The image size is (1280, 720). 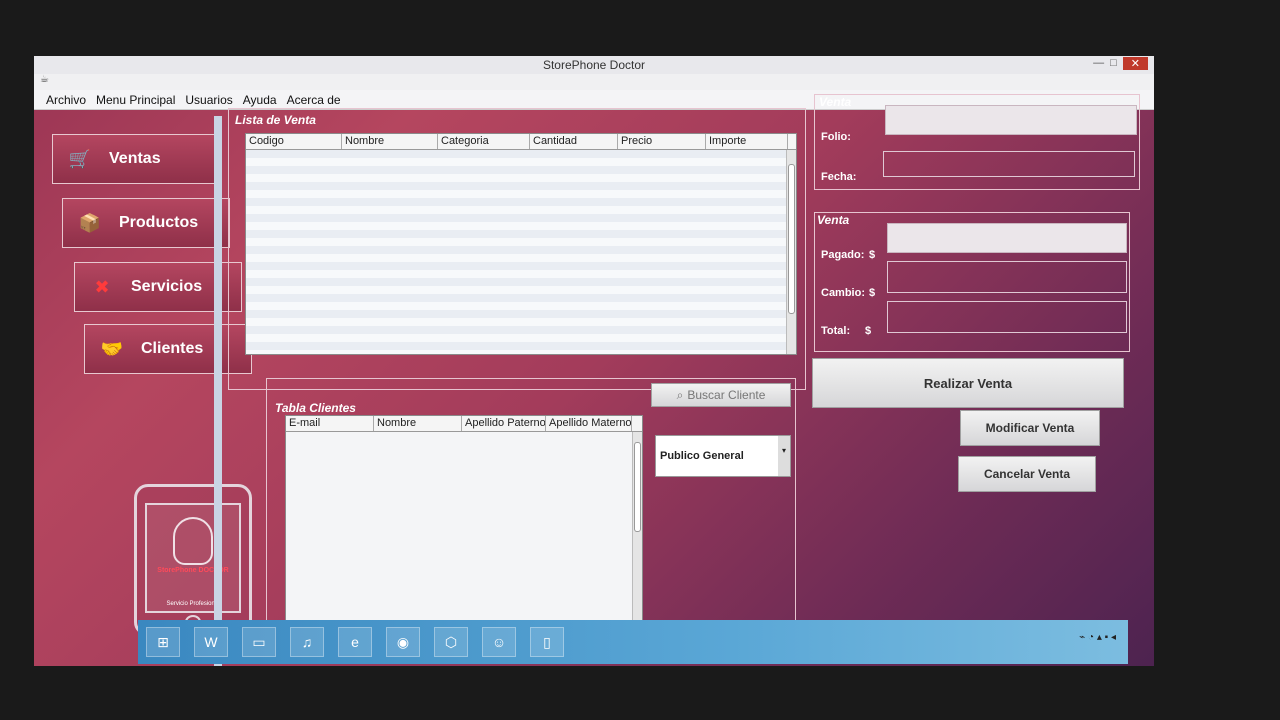 I want to click on column-header: Precio, so click(x=662, y=141).